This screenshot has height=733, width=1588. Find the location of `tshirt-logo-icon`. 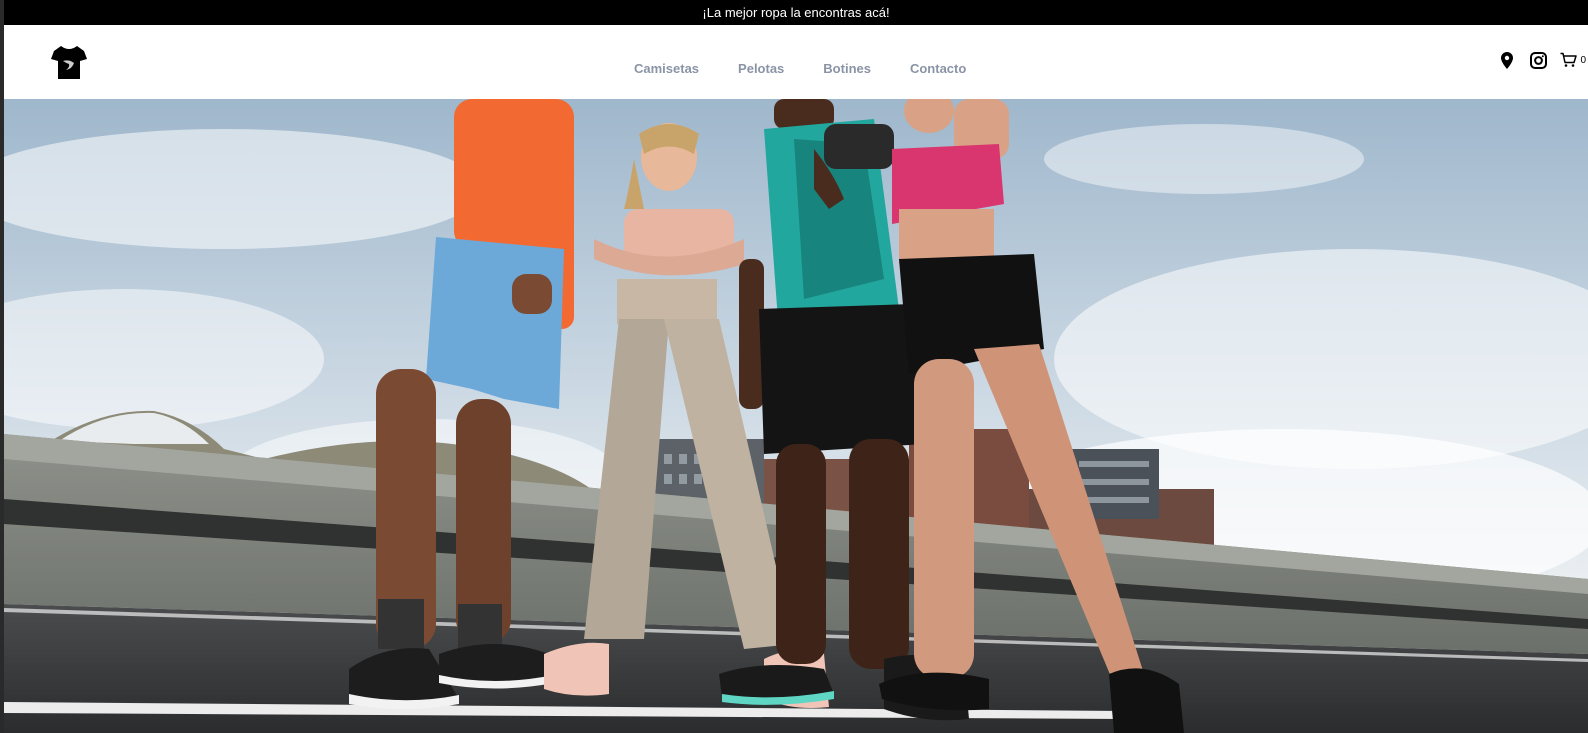

tshirt-logo-icon is located at coordinates (69, 62).